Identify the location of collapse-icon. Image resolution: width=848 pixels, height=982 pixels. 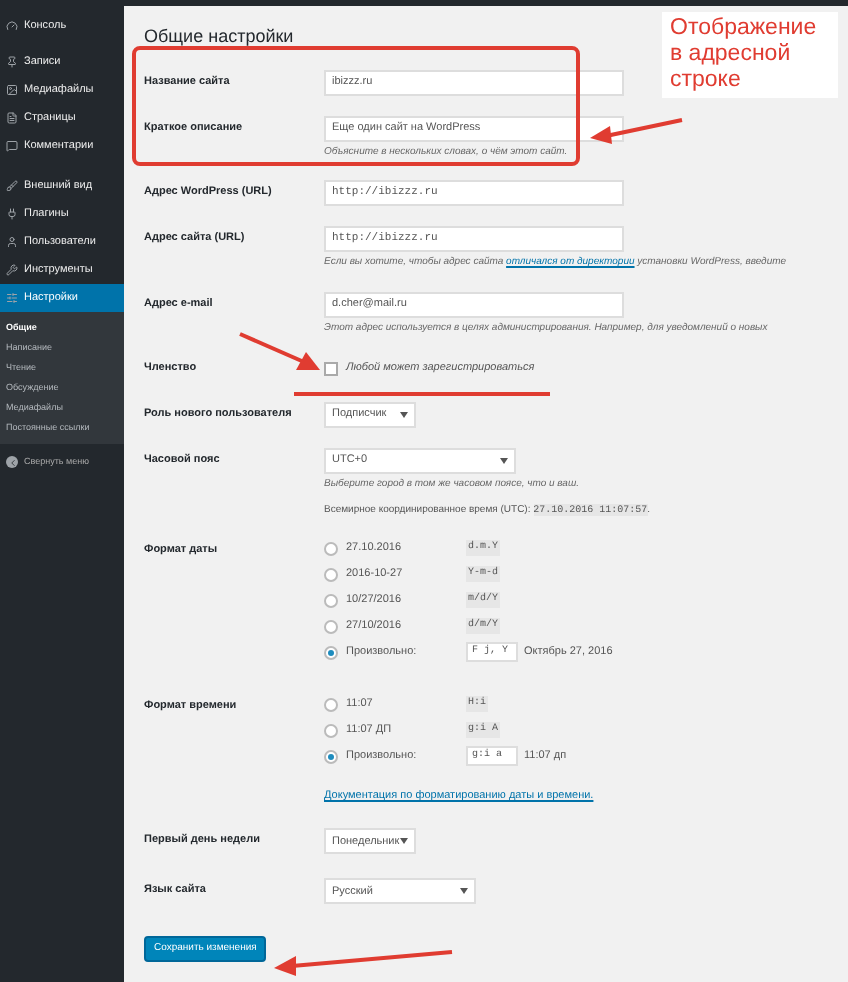
(12, 462).